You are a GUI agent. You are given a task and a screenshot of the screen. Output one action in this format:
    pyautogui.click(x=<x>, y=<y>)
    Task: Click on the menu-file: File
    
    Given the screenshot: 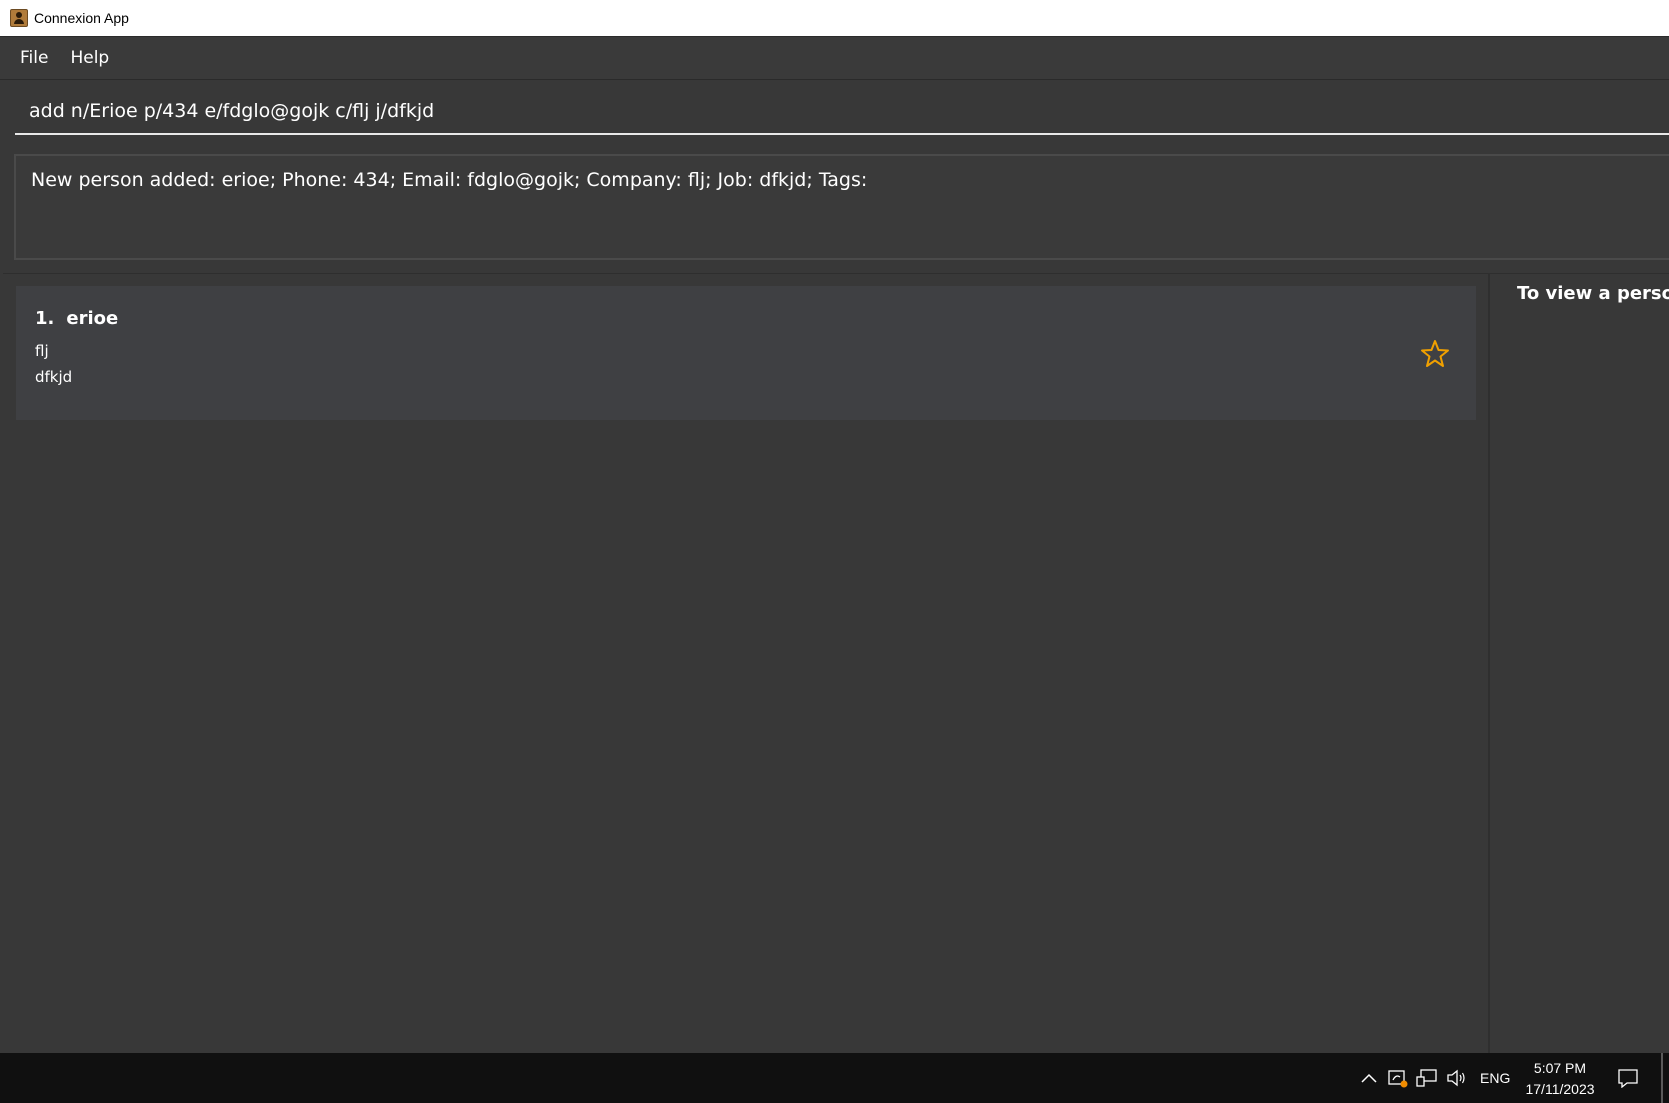 What is the action you would take?
    pyautogui.click(x=34, y=58)
    